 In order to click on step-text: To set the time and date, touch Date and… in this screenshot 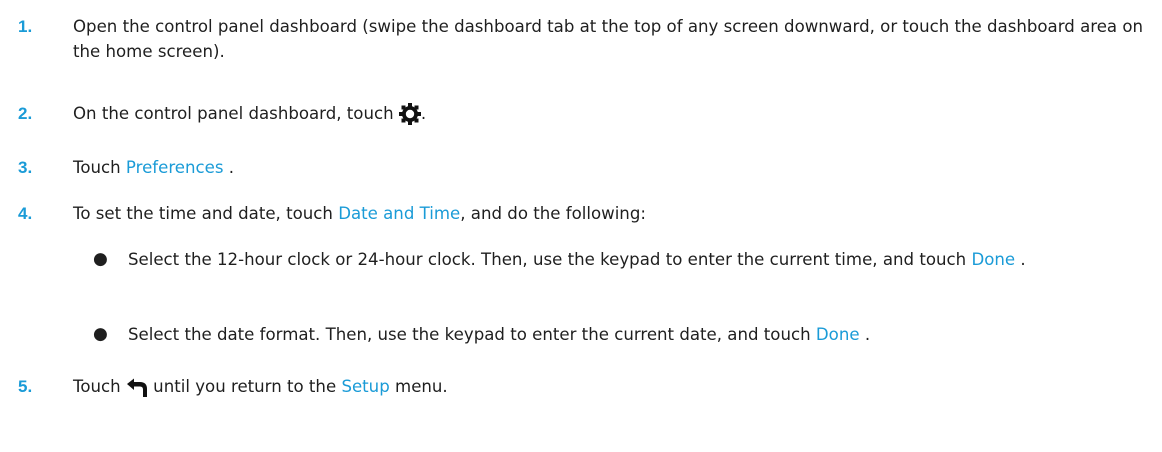, I will do `click(610, 213)`.